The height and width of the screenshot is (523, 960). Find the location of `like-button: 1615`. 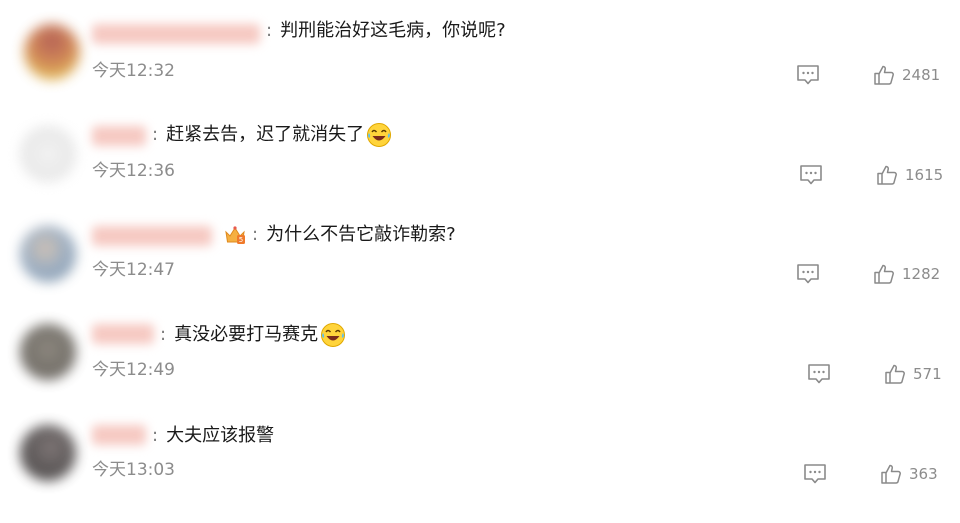

like-button: 1615 is located at coordinates (909, 175).